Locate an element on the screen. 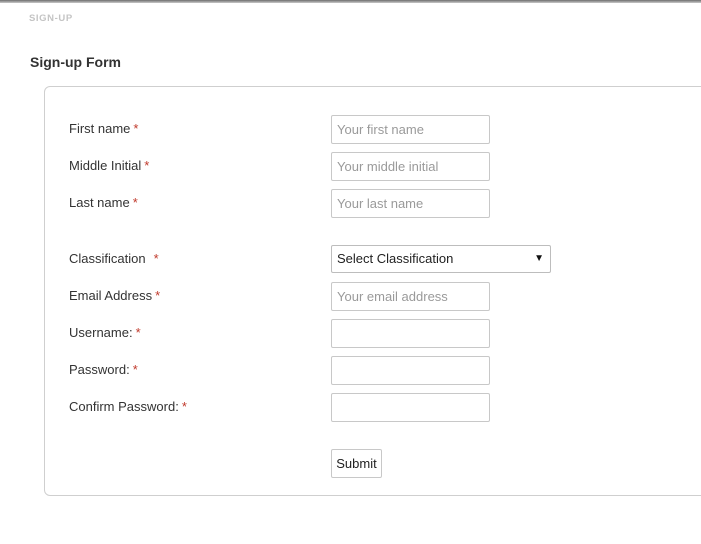  middle-initial-input is located at coordinates (410, 166).